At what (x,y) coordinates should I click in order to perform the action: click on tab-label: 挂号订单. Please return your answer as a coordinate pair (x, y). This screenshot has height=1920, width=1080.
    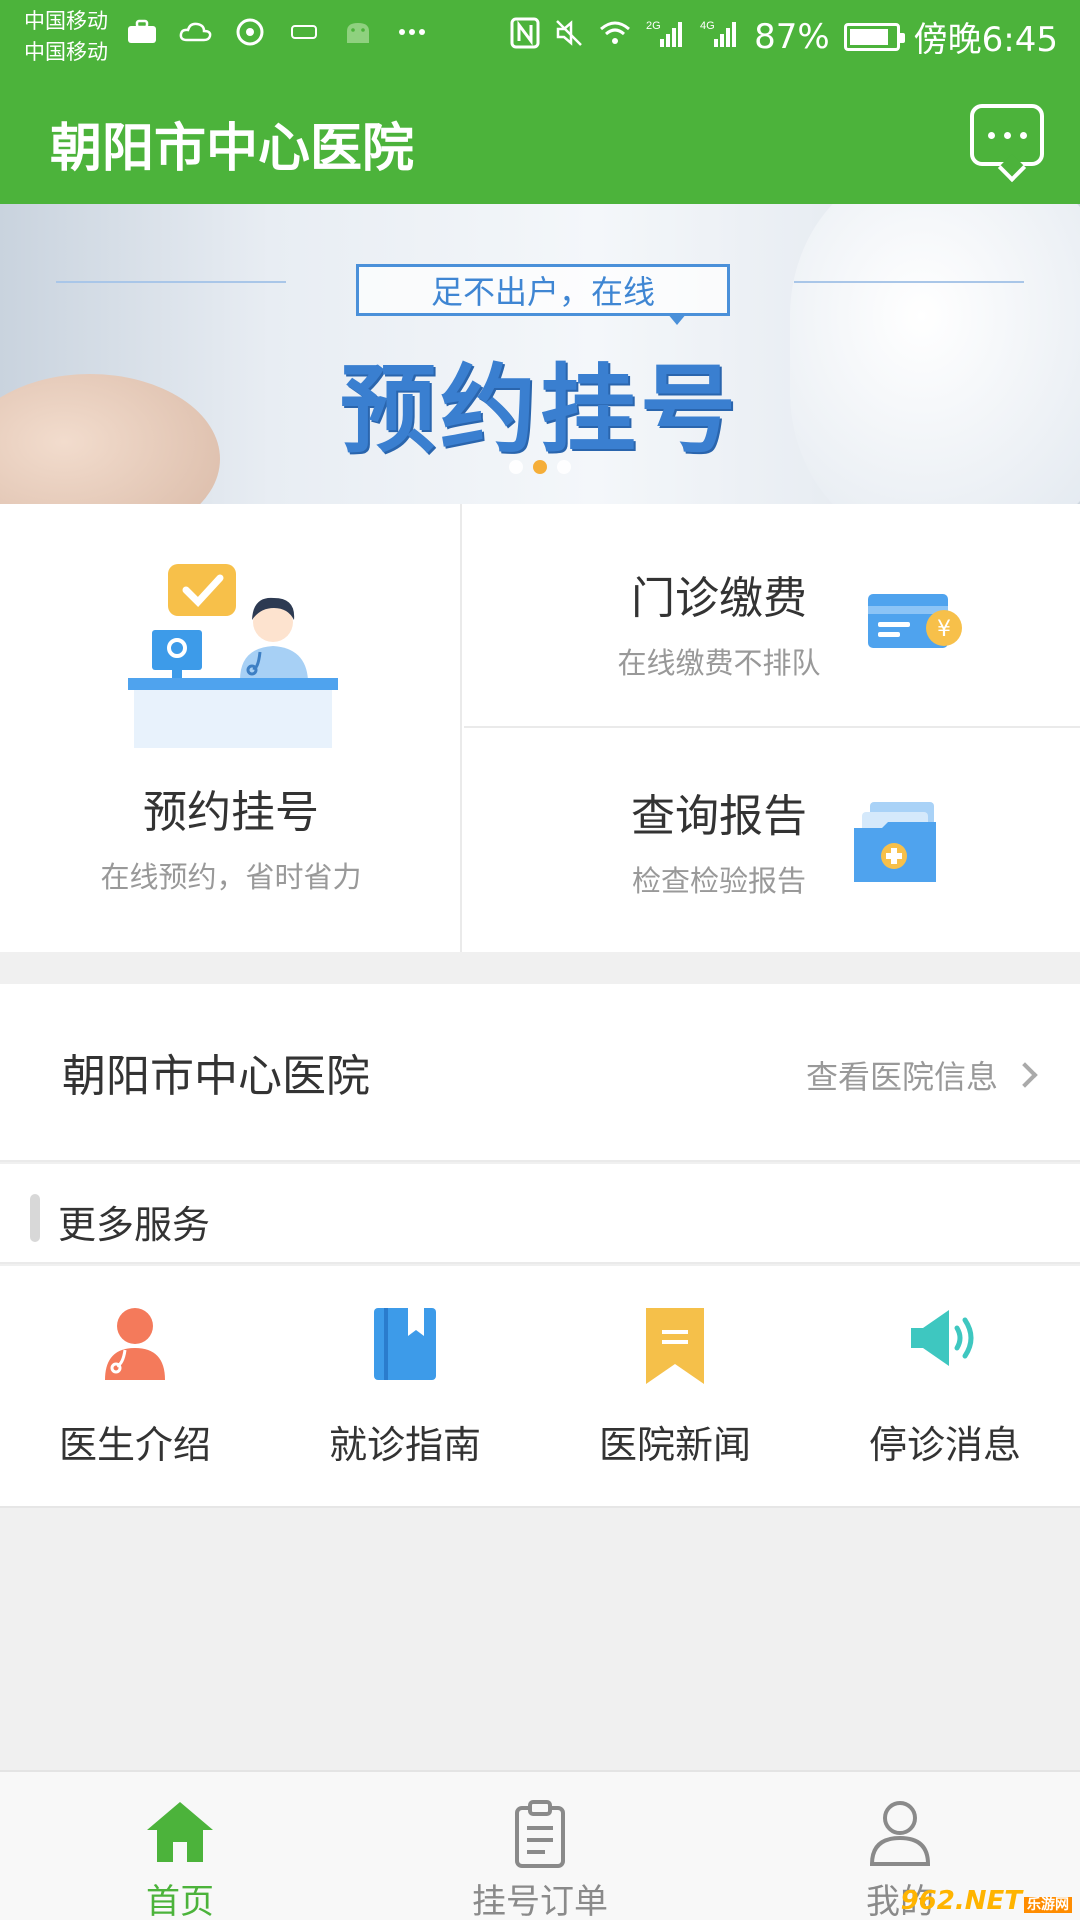
    Looking at the image, I should click on (540, 1901).